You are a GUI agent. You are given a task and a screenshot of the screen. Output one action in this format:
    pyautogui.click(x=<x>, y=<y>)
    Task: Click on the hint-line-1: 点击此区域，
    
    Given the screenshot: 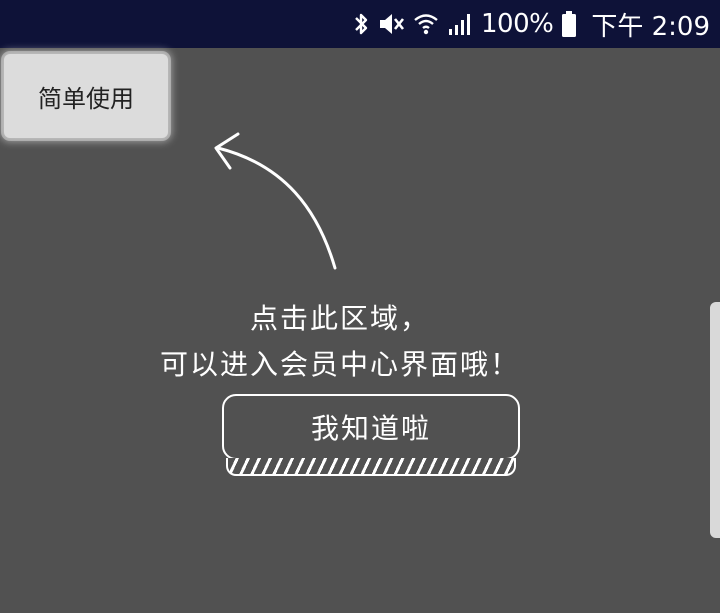 What is the action you would take?
    pyautogui.click(x=339, y=318)
    